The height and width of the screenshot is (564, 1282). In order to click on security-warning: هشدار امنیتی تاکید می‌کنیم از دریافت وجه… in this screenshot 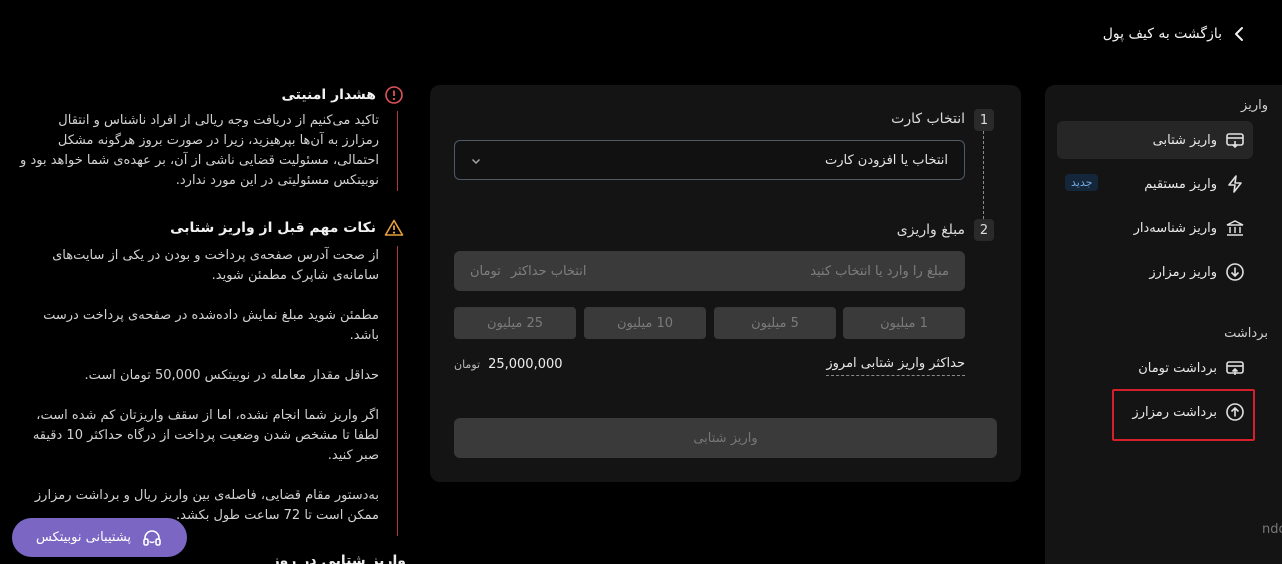, I will do `click(214, 138)`.